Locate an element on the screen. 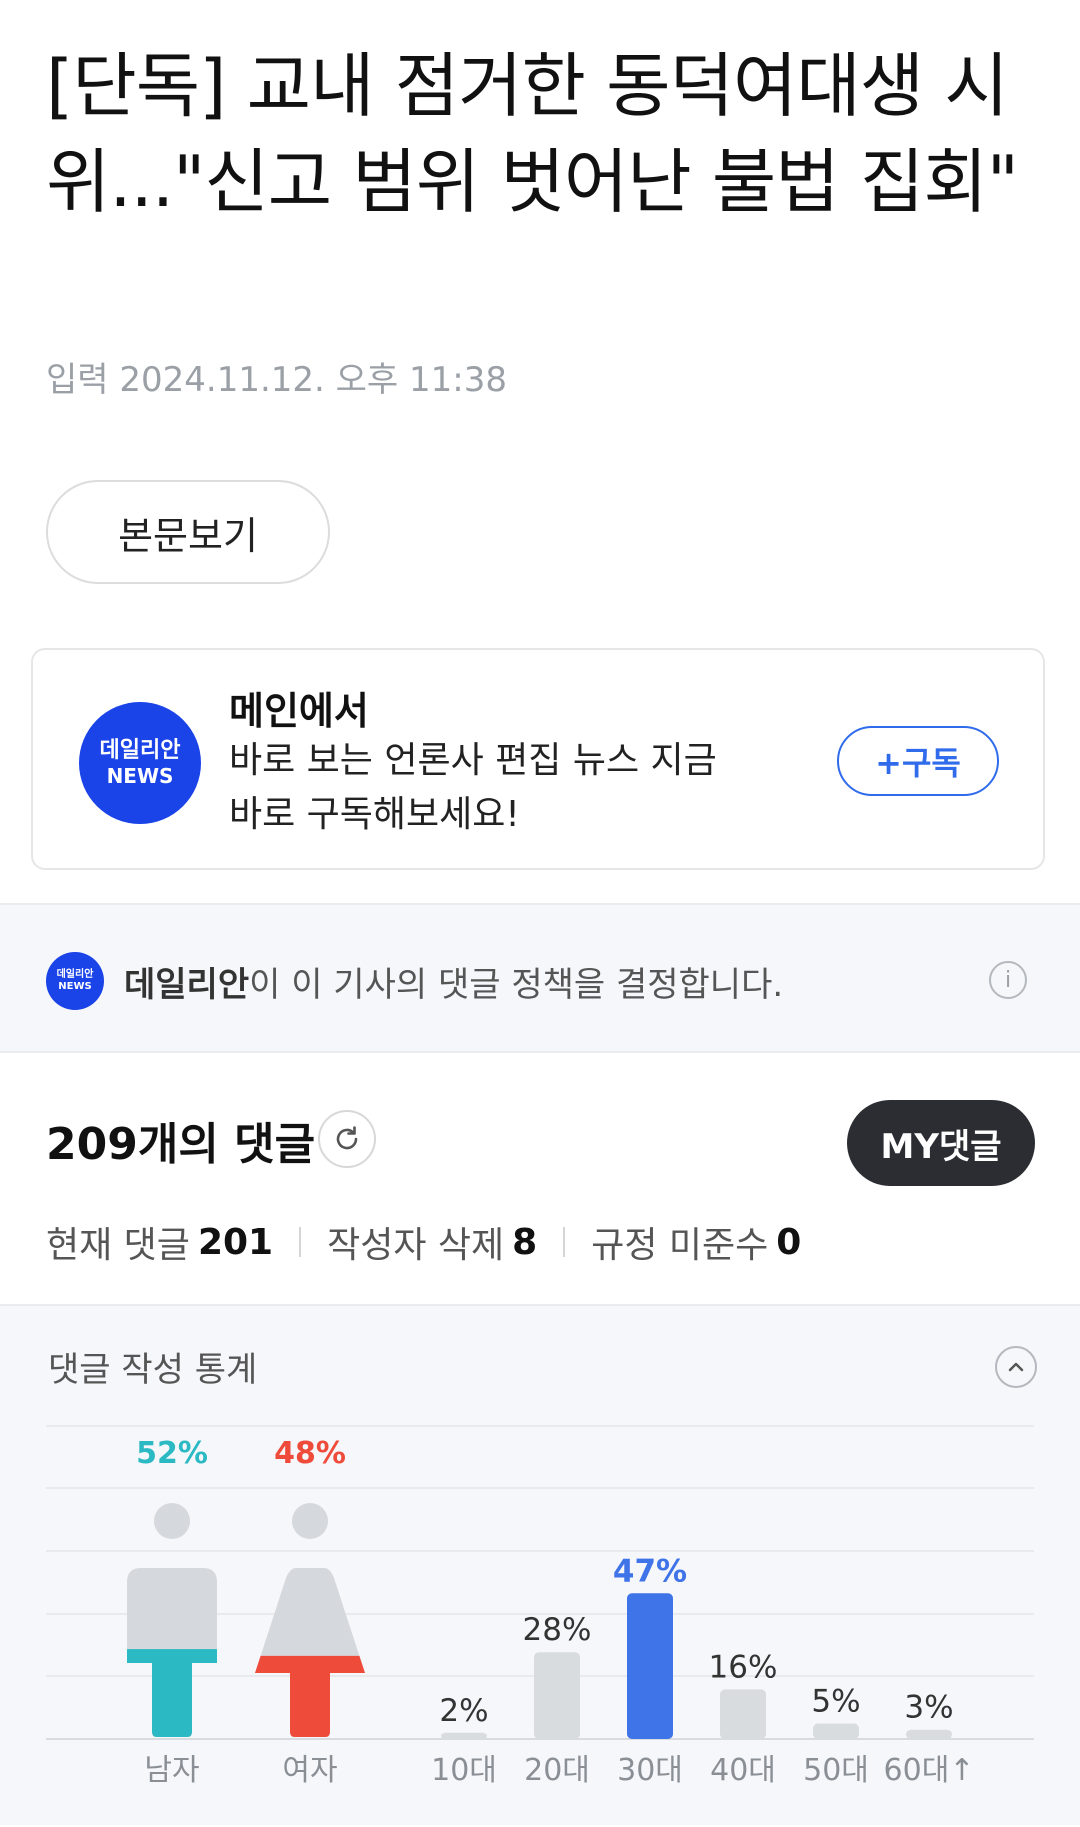  age-category-label: 20대 is located at coordinates (557, 1770).